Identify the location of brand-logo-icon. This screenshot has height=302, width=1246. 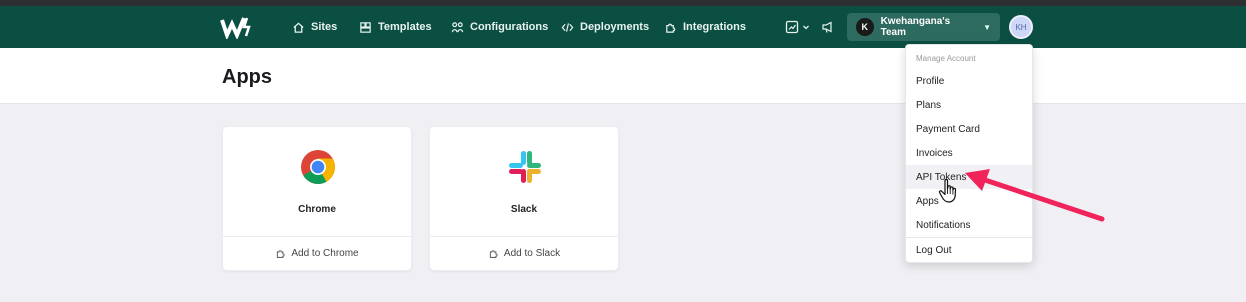
(237, 27).